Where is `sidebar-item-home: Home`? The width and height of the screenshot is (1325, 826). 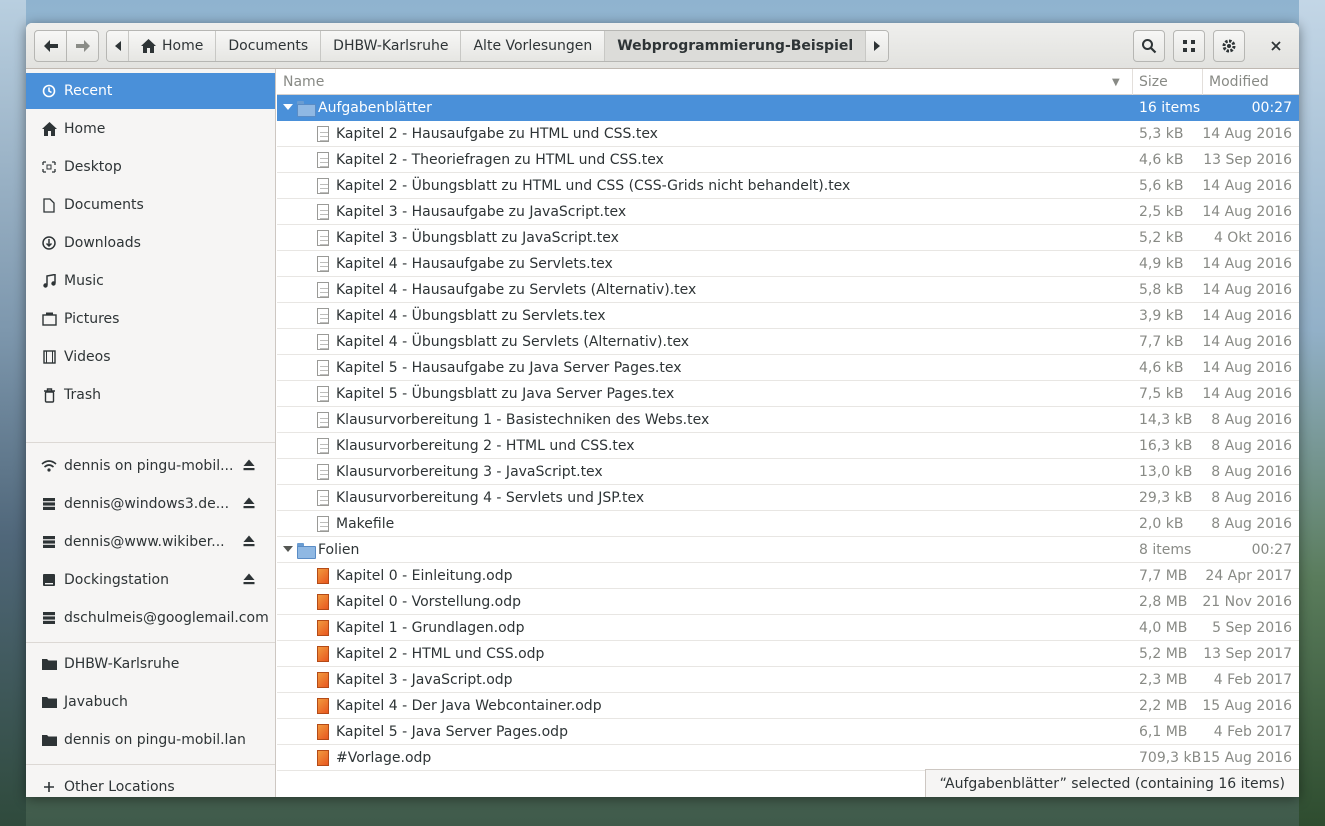
sidebar-item-home: Home is located at coordinates (150, 129).